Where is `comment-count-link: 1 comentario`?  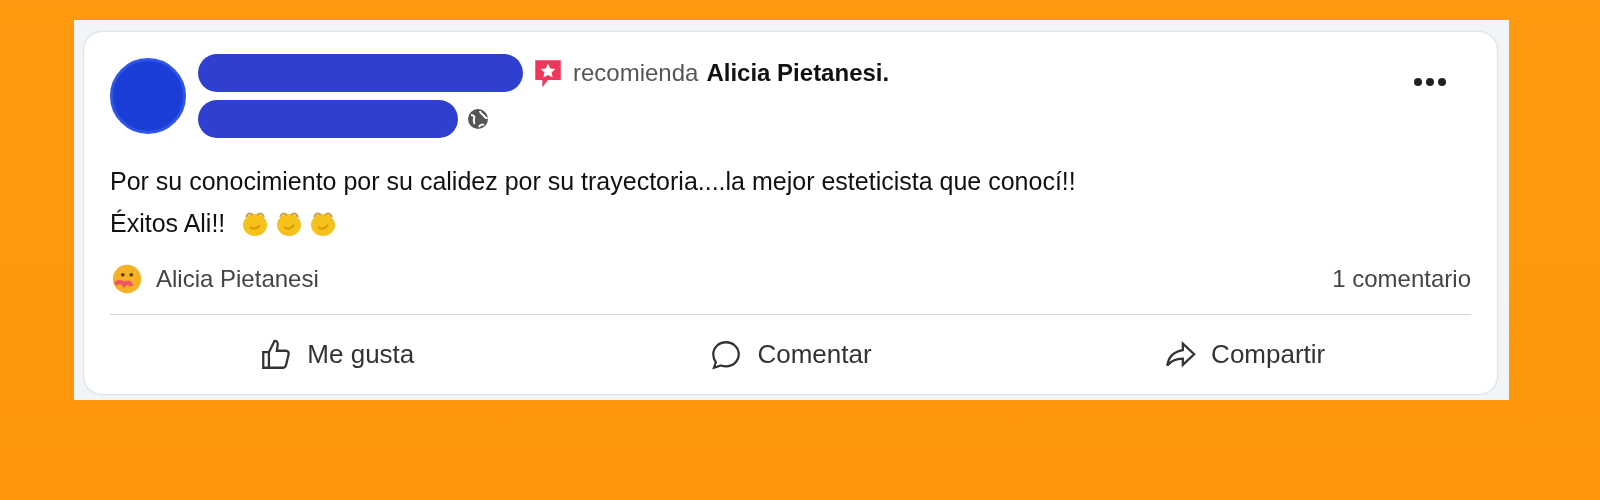
comment-count-link: 1 comentario is located at coordinates (1401, 279).